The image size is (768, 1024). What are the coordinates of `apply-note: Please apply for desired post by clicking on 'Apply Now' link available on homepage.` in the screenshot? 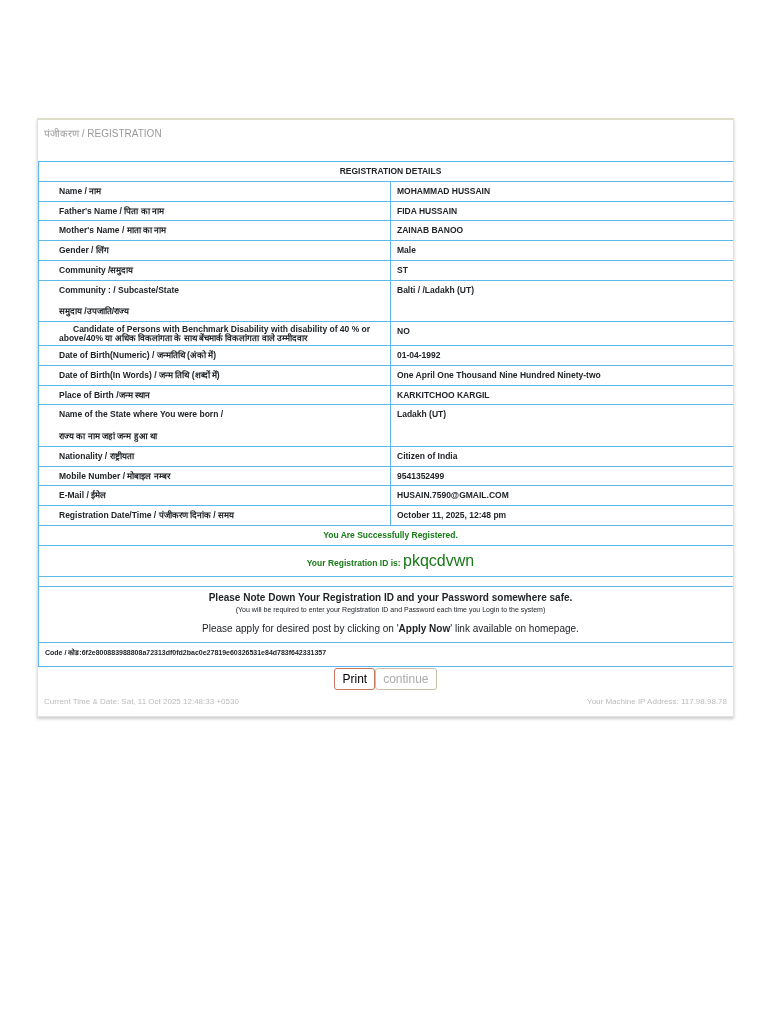 It's located at (390, 629).